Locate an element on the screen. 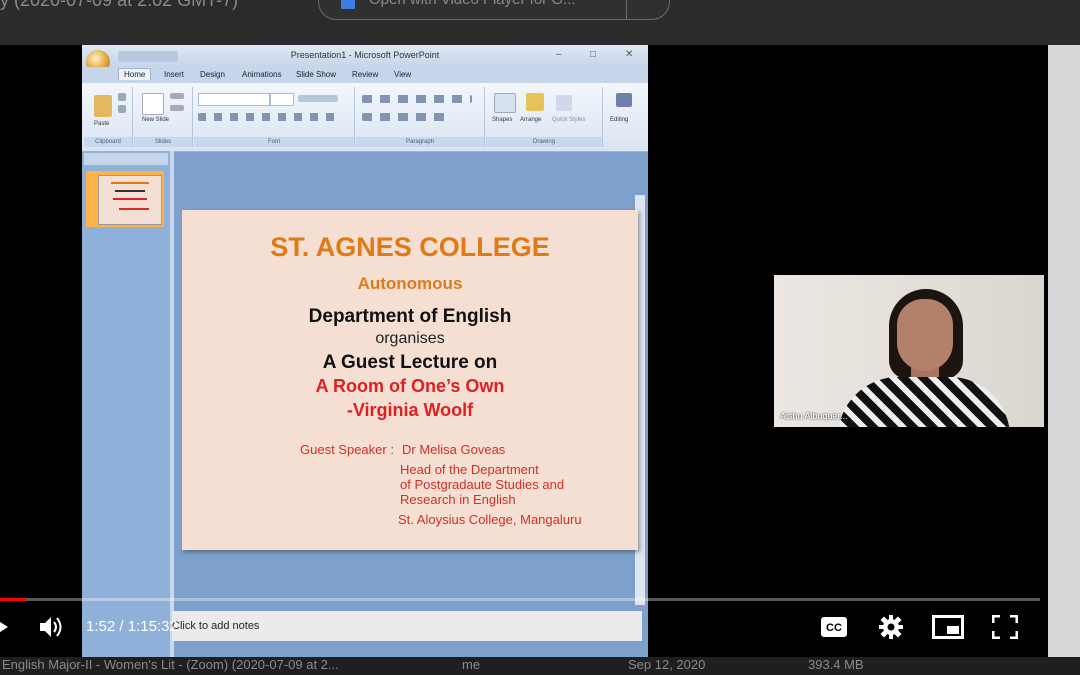  time-display: 1:52 / 1:15:32 is located at coordinates (132, 626).